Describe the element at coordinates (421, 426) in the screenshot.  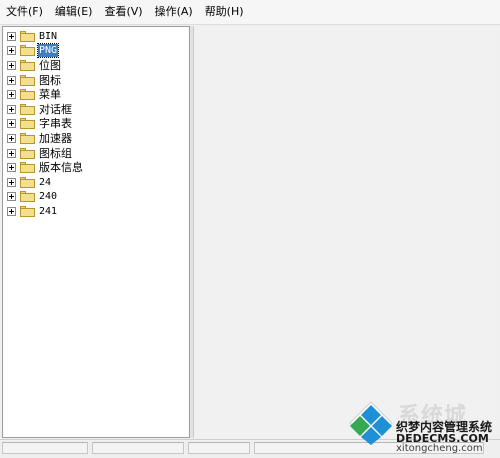
I see `watermark: 系统城 织梦内容管理系统 DEDECMS.COM xitongcheng.com` at that location.